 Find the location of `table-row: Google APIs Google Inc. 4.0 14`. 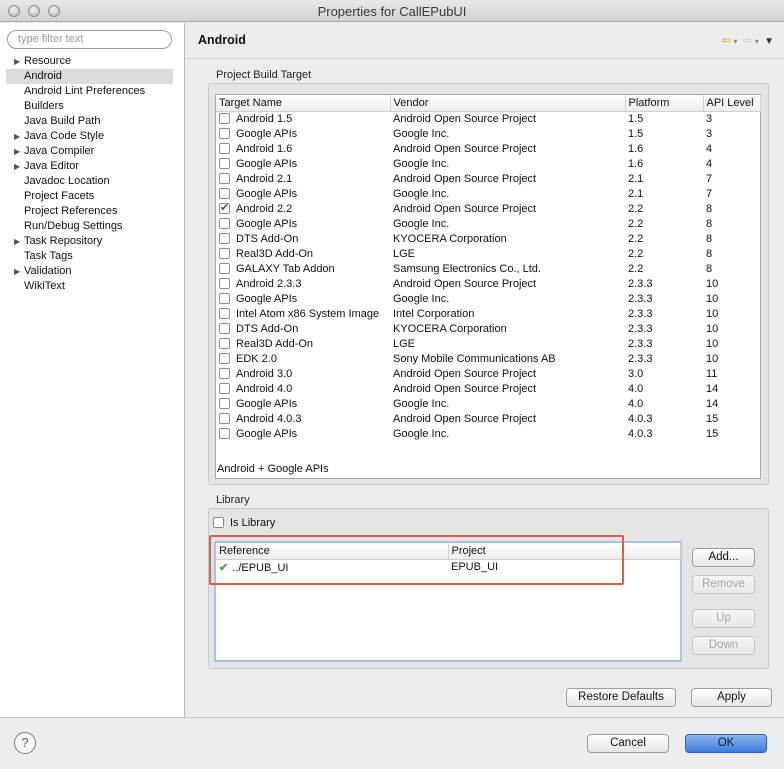

table-row: Google APIs Google Inc. 4.0 14 is located at coordinates (488, 404).